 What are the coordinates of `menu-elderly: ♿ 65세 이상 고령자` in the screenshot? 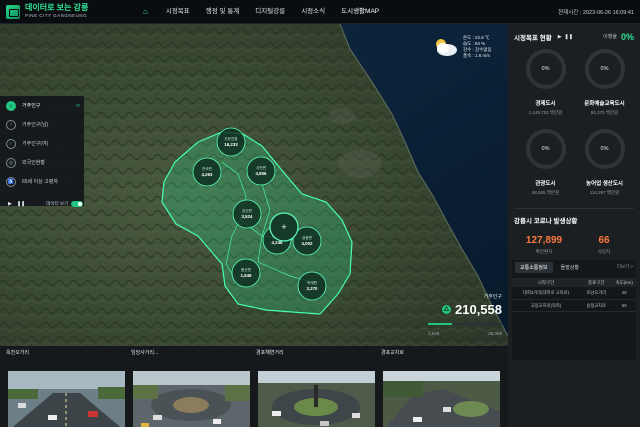 It's located at (42, 181).